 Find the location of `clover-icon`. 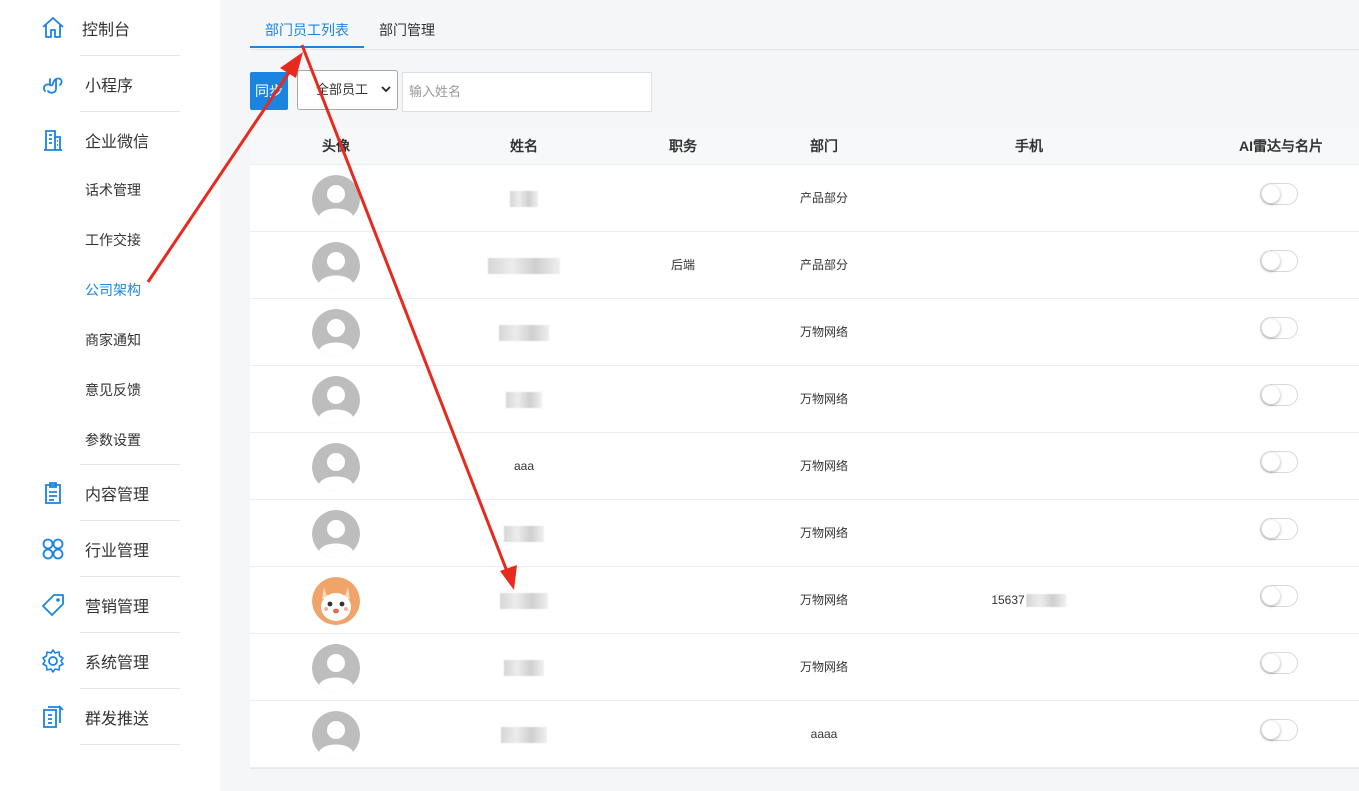

clover-icon is located at coordinates (53, 549).